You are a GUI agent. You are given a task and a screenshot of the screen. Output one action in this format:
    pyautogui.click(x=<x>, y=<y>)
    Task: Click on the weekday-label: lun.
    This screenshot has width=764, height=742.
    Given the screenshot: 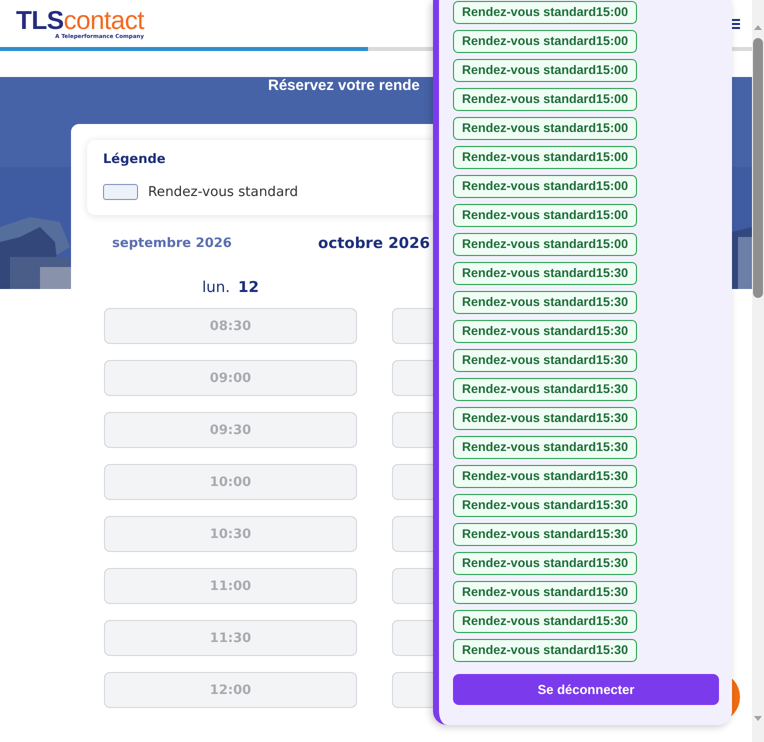 What is the action you would take?
    pyautogui.click(x=216, y=287)
    